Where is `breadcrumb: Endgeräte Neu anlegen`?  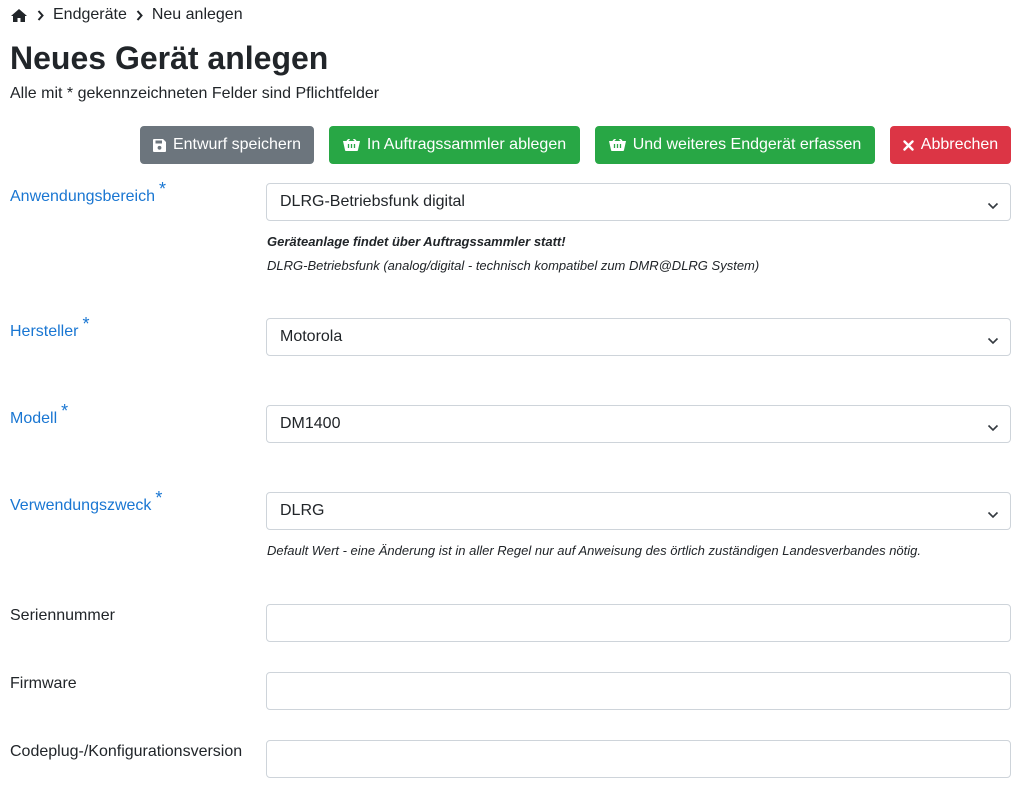
breadcrumb: Endgeräte Neu anlegen is located at coordinates (126, 15).